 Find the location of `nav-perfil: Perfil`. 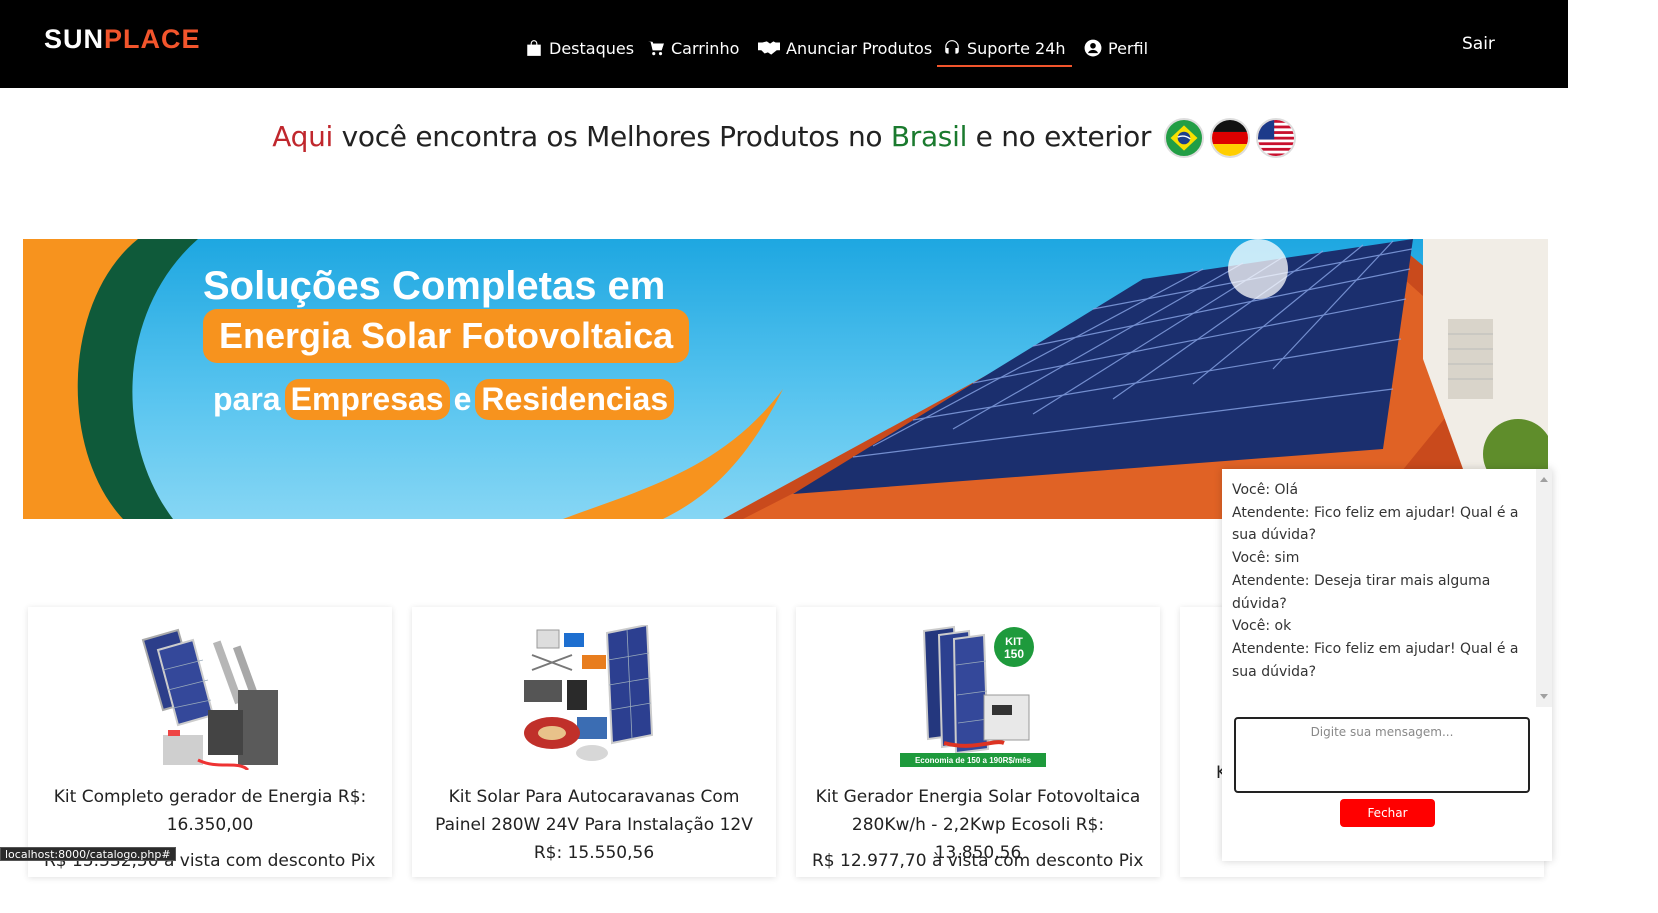

nav-perfil: Perfil is located at coordinates (1116, 48).